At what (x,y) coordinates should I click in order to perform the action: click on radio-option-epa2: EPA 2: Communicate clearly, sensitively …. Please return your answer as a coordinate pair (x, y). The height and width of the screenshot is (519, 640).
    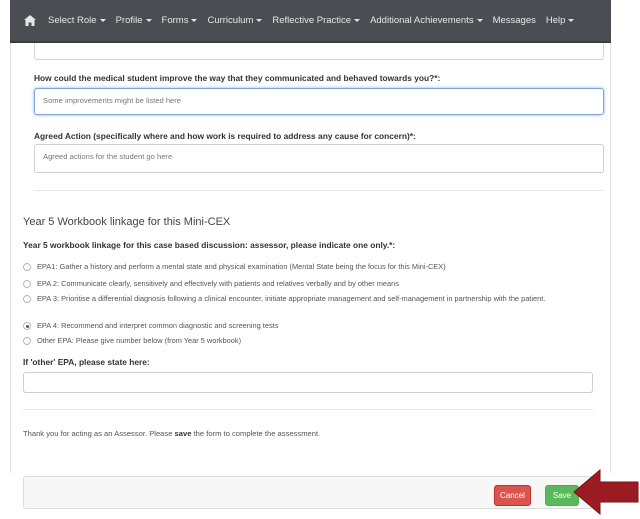
    Looking at the image, I should click on (303, 284).